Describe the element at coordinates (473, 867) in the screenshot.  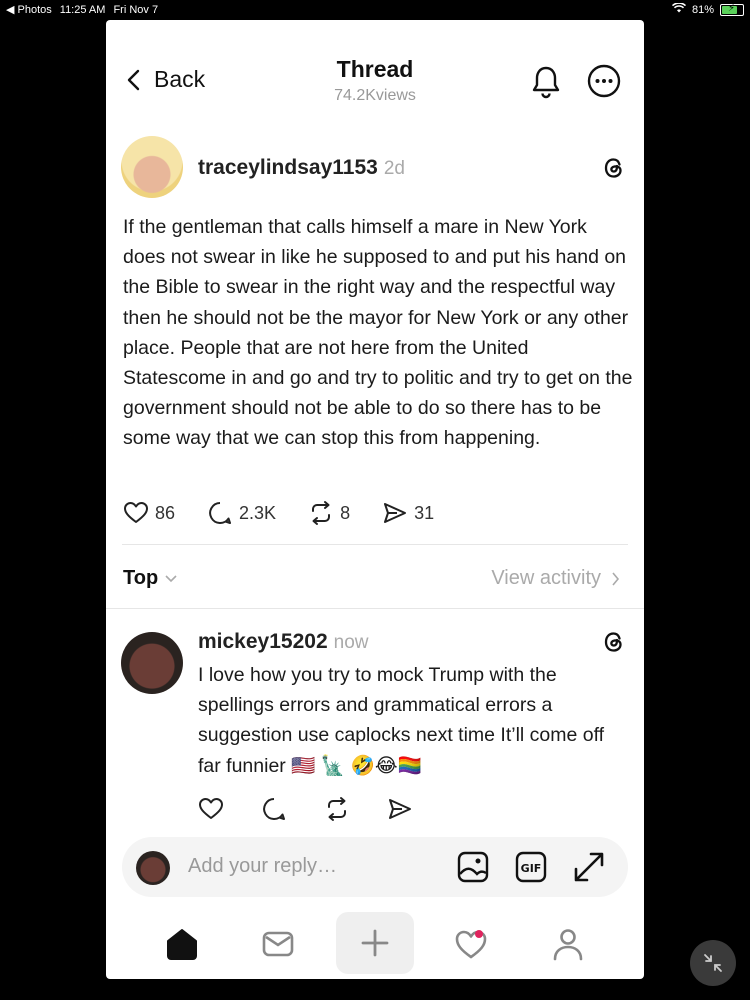
I see `image-icon` at that location.